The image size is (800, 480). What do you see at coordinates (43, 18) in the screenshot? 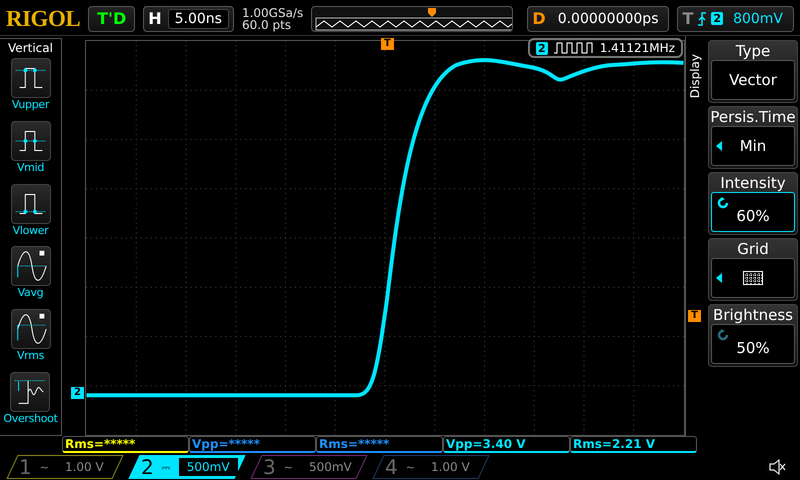
I see `brand-logo: RIGOL` at bounding box center [43, 18].